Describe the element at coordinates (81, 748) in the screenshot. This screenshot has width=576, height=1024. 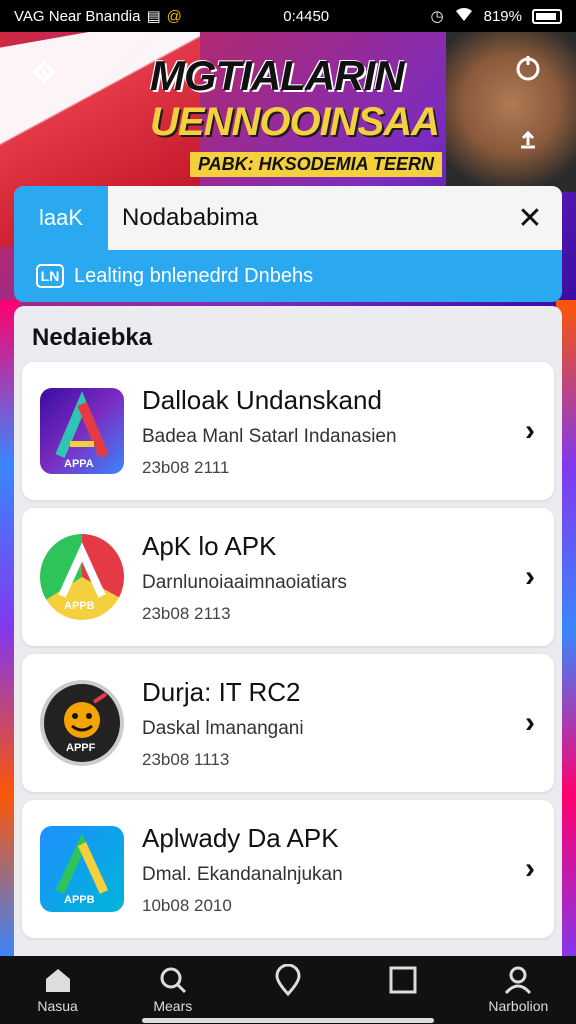
I see `app-icon-label: APPF` at that location.